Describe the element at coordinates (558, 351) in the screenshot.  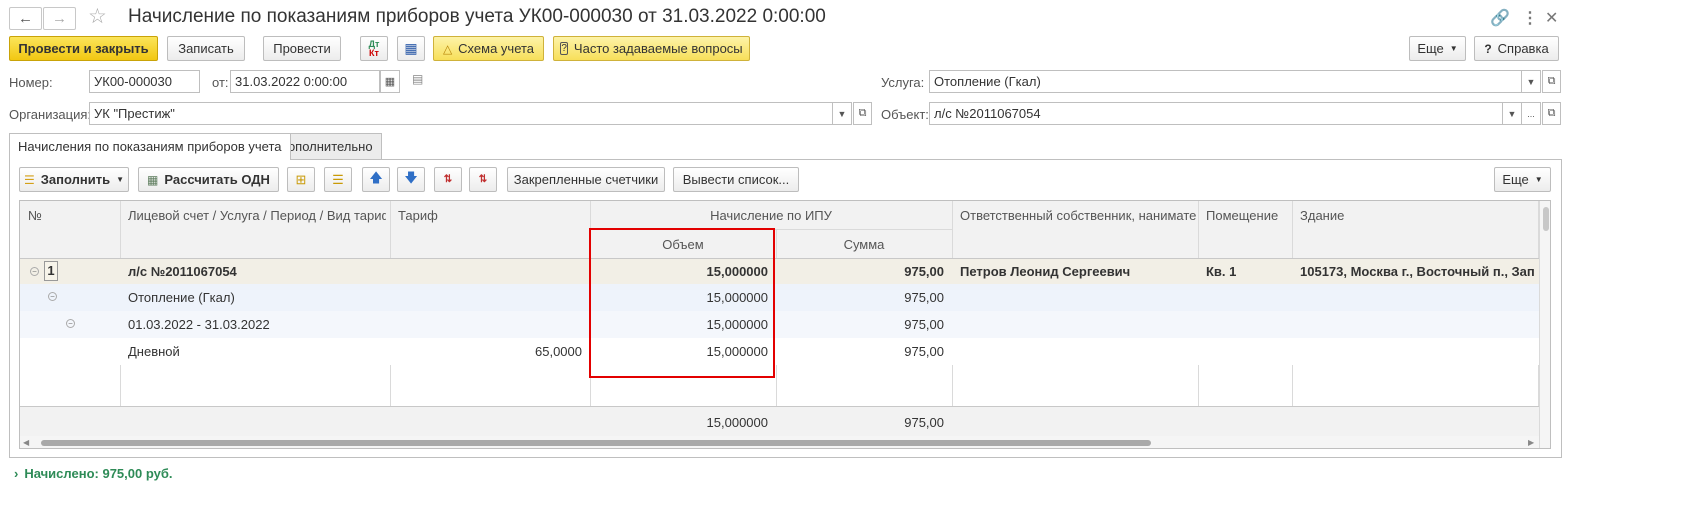
I see `tariff-cell: 65,0000` at that location.